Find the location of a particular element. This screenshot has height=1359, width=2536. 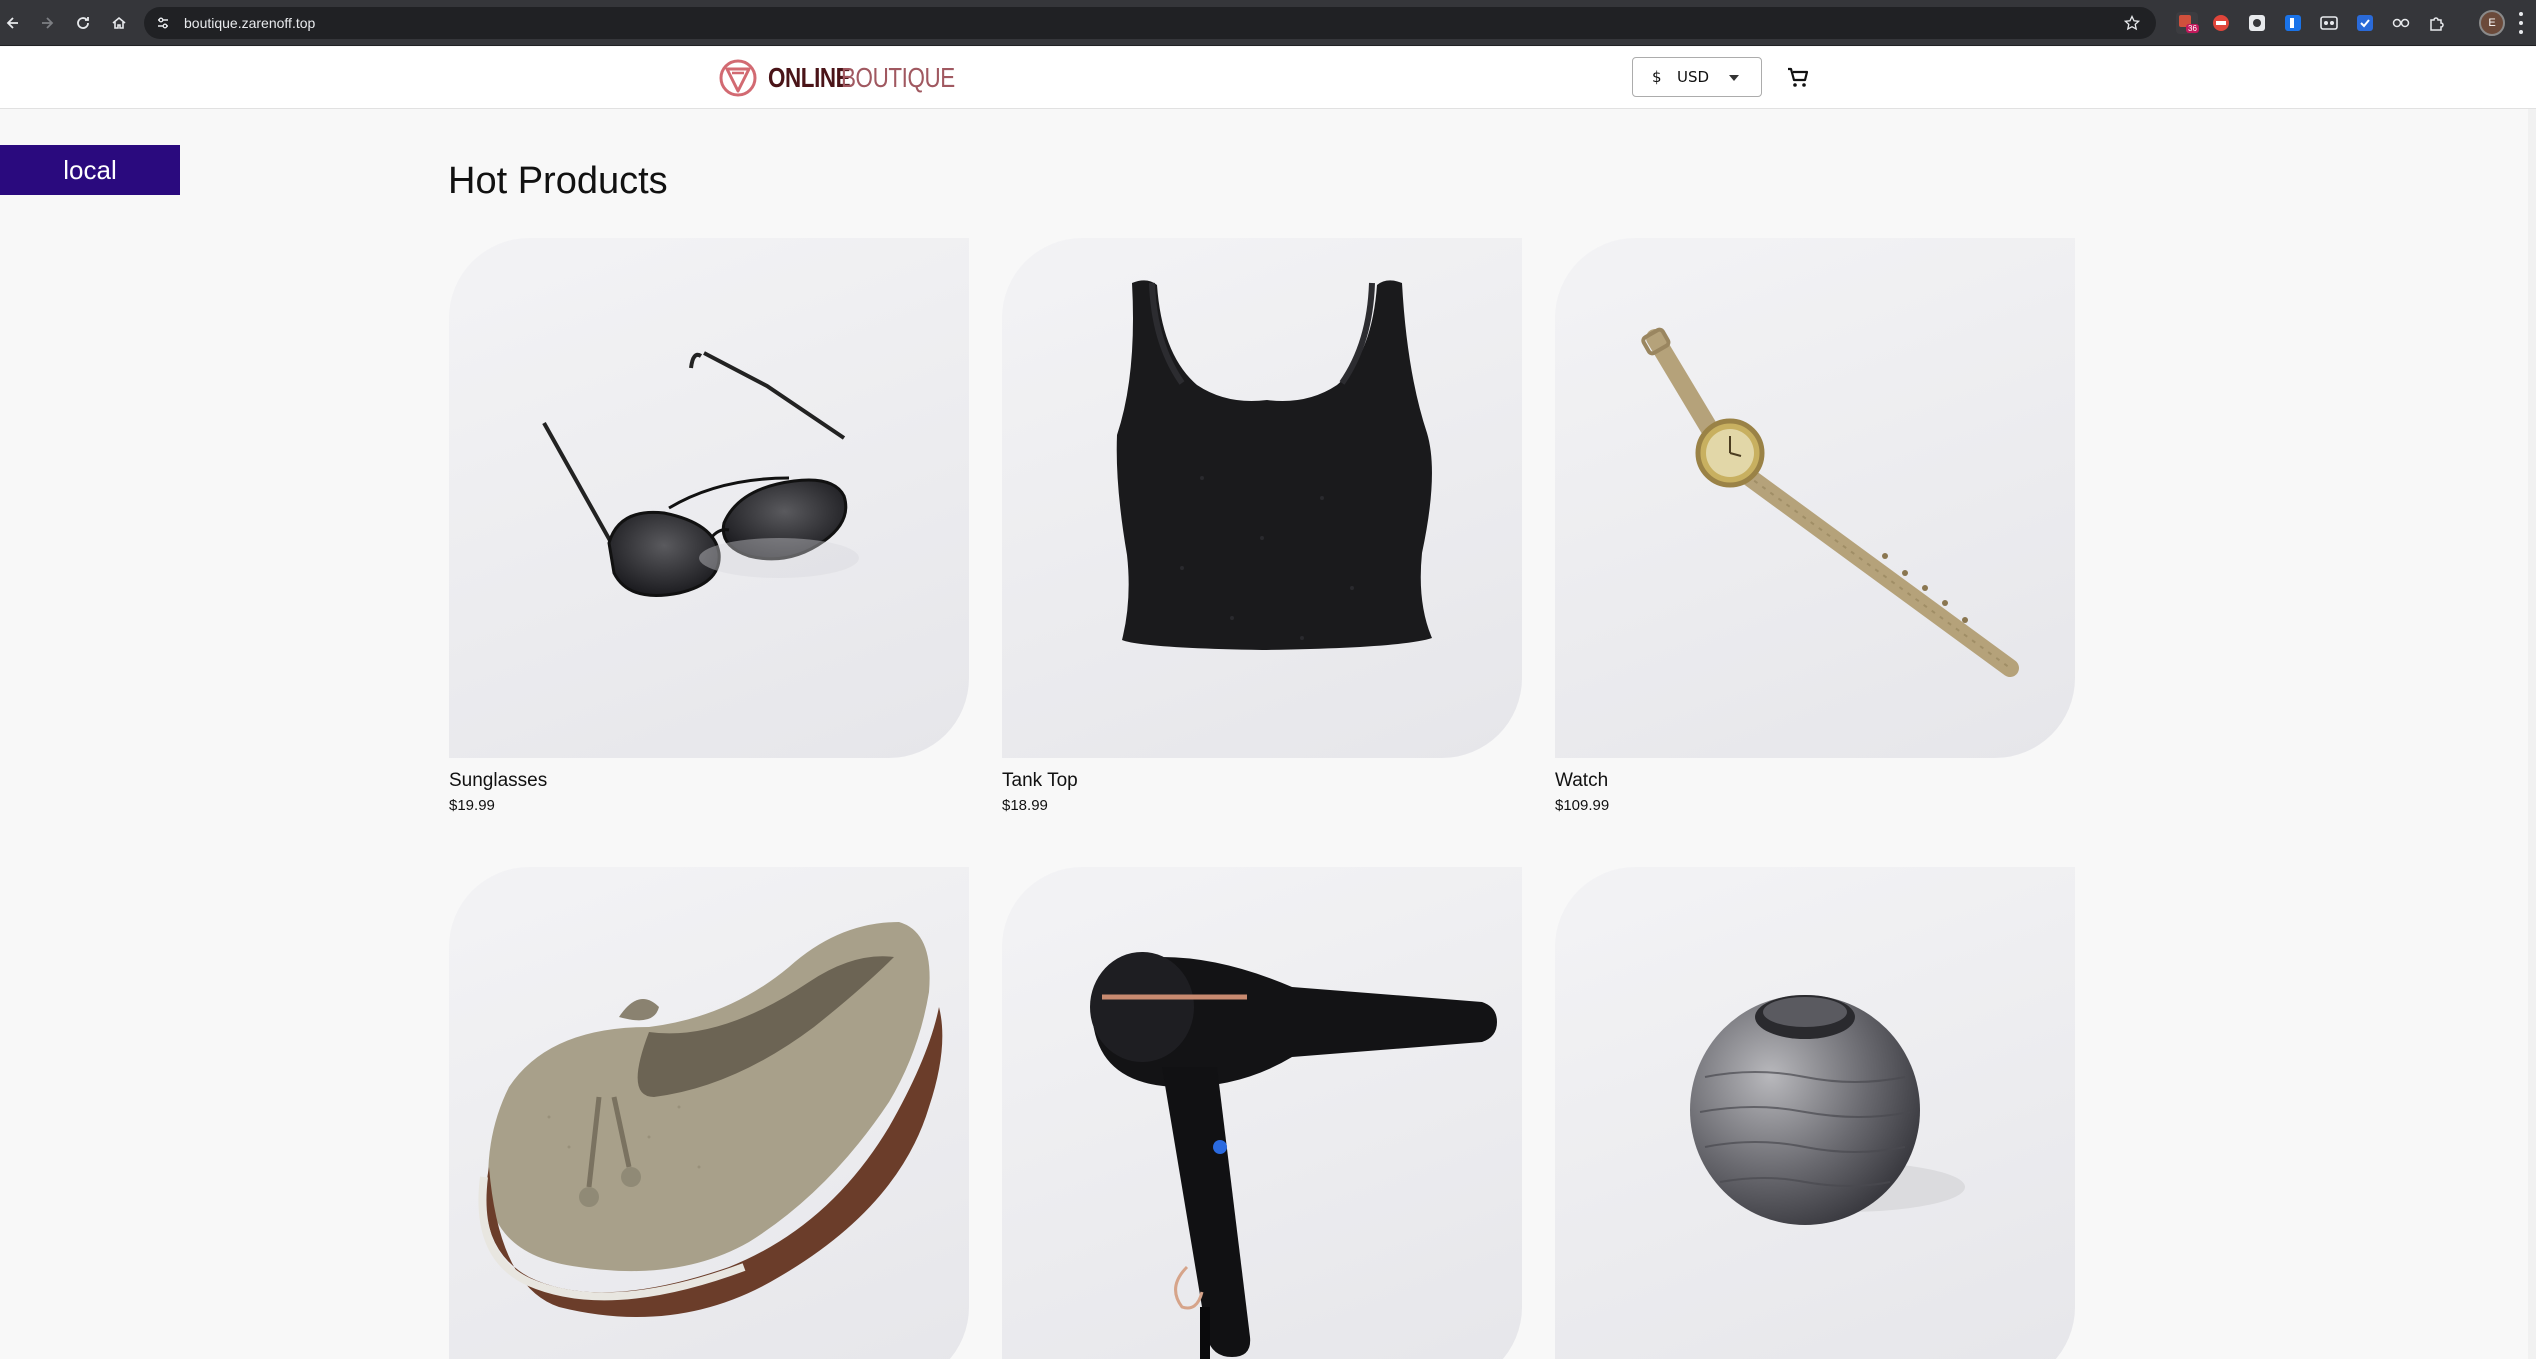

reload-icon is located at coordinates (83, 23).